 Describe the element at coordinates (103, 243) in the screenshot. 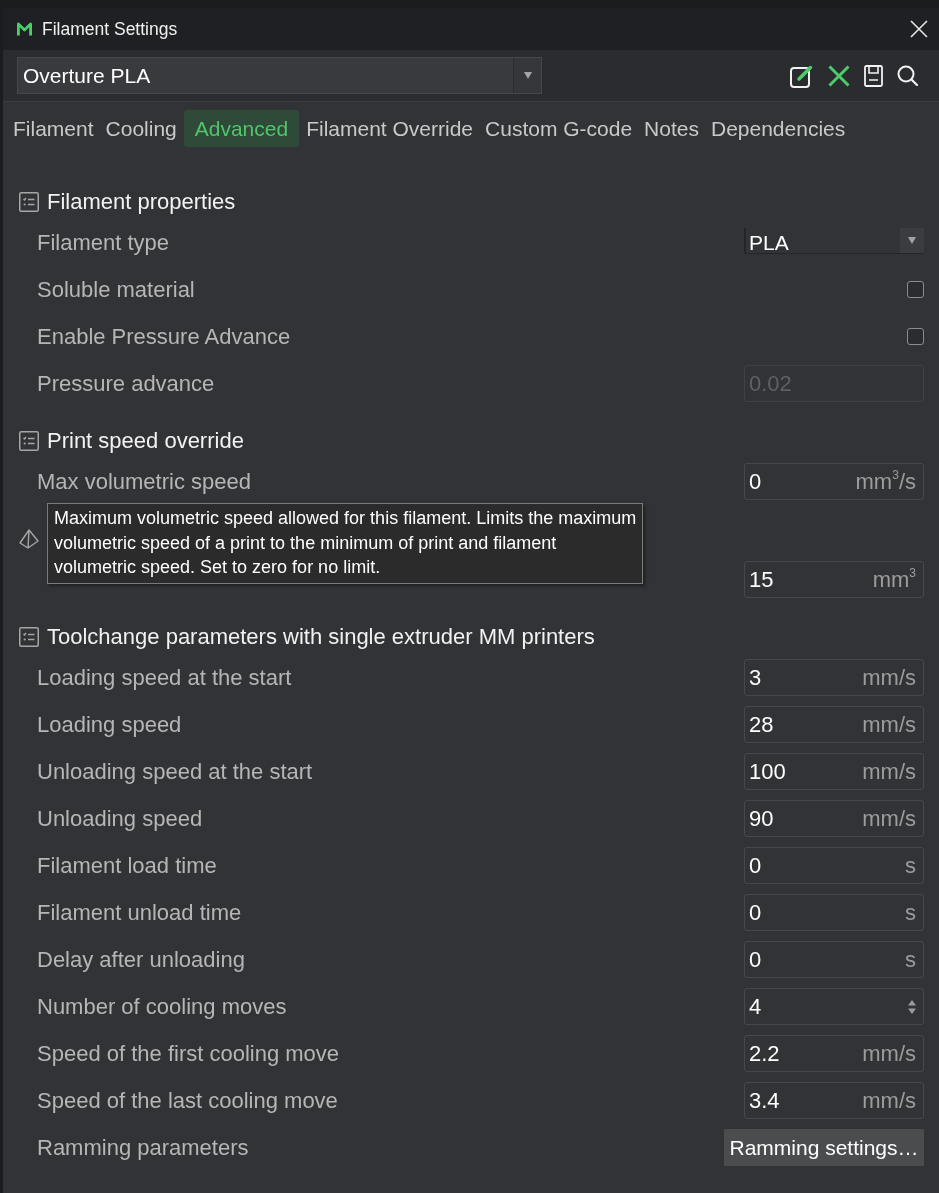

I see `field-label: Filament type` at that location.